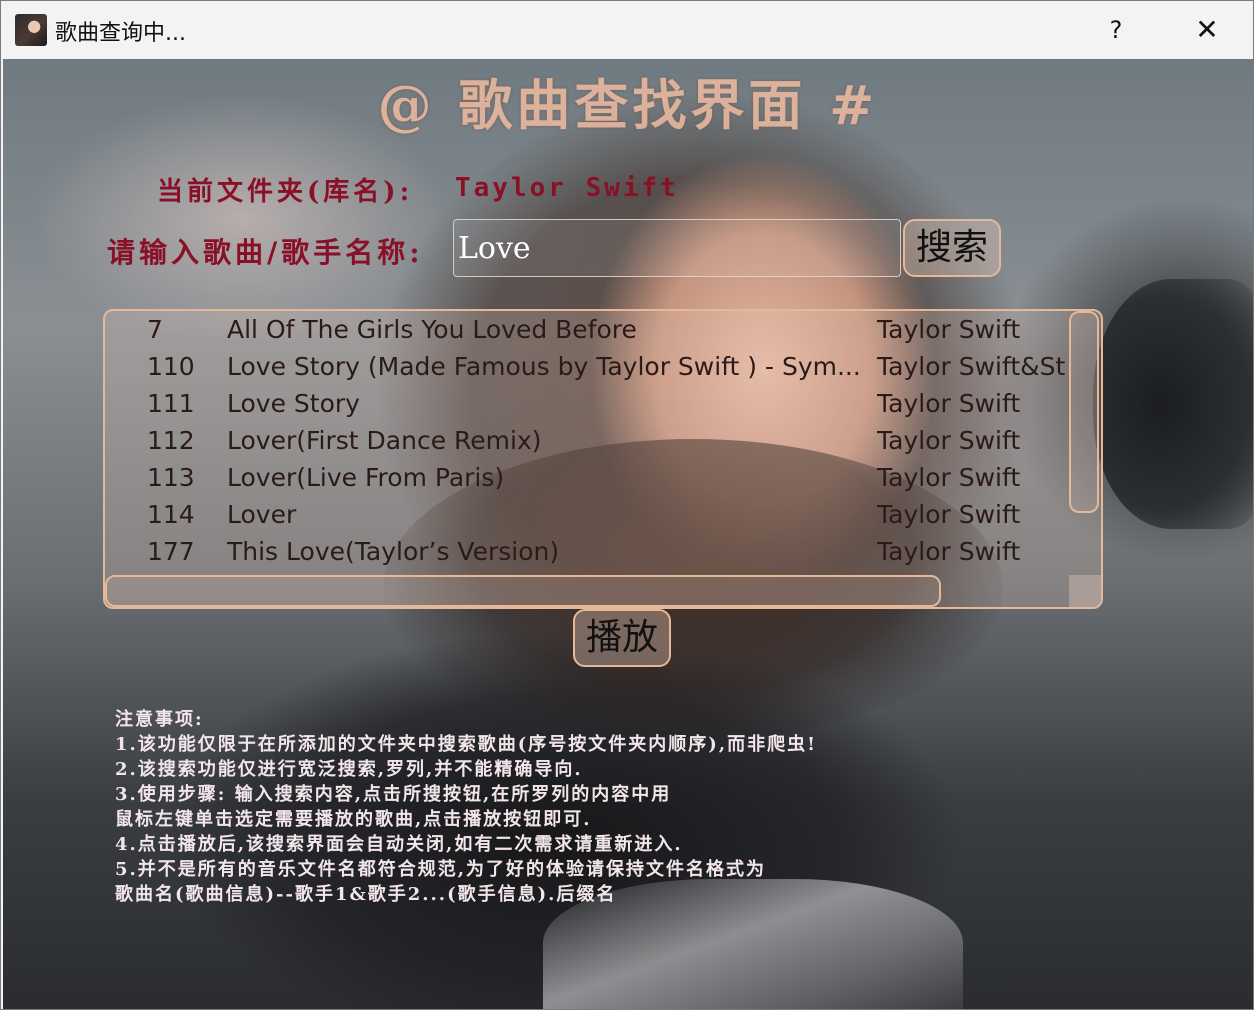 Image resolution: width=1254 pixels, height=1010 pixels. I want to click on help-button: ?, so click(1116, 30).